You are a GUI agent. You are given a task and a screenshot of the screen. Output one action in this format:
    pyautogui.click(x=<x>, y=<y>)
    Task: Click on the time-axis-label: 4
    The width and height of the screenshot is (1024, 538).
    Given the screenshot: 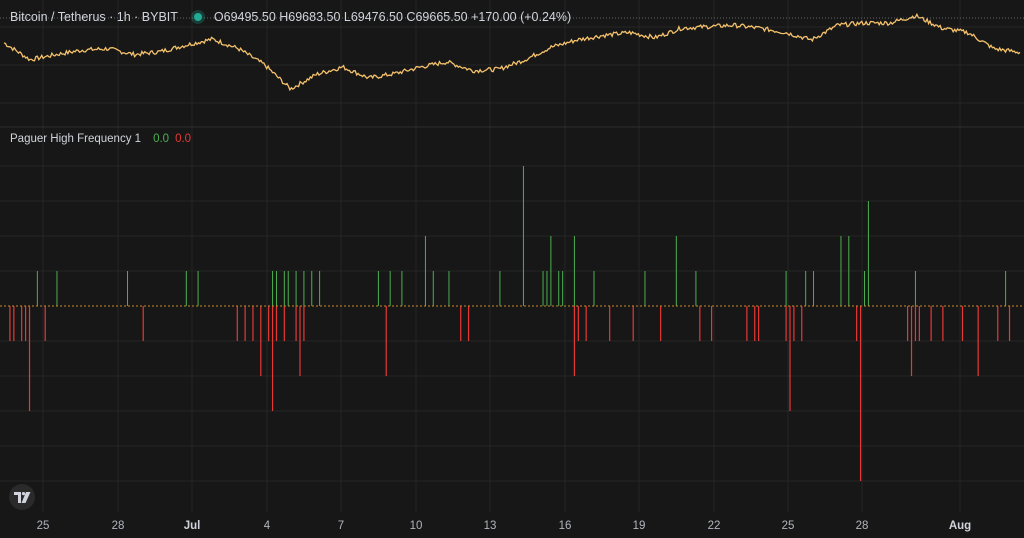 What is the action you would take?
    pyautogui.click(x=267, y=526)
    